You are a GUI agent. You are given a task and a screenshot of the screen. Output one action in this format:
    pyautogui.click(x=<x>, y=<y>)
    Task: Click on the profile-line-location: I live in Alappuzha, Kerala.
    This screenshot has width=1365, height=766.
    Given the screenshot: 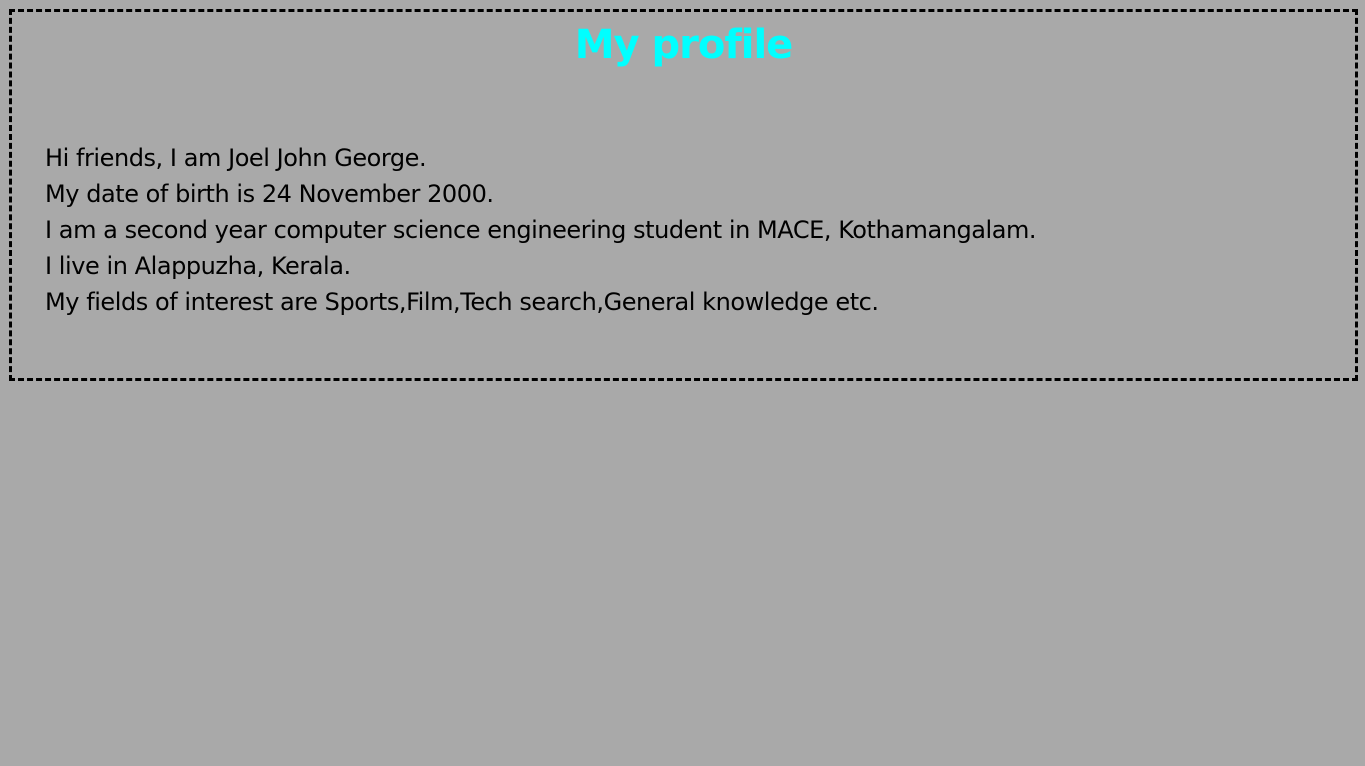 What is the action you would take?
    pyautogui.click(x=198, y=266)
    